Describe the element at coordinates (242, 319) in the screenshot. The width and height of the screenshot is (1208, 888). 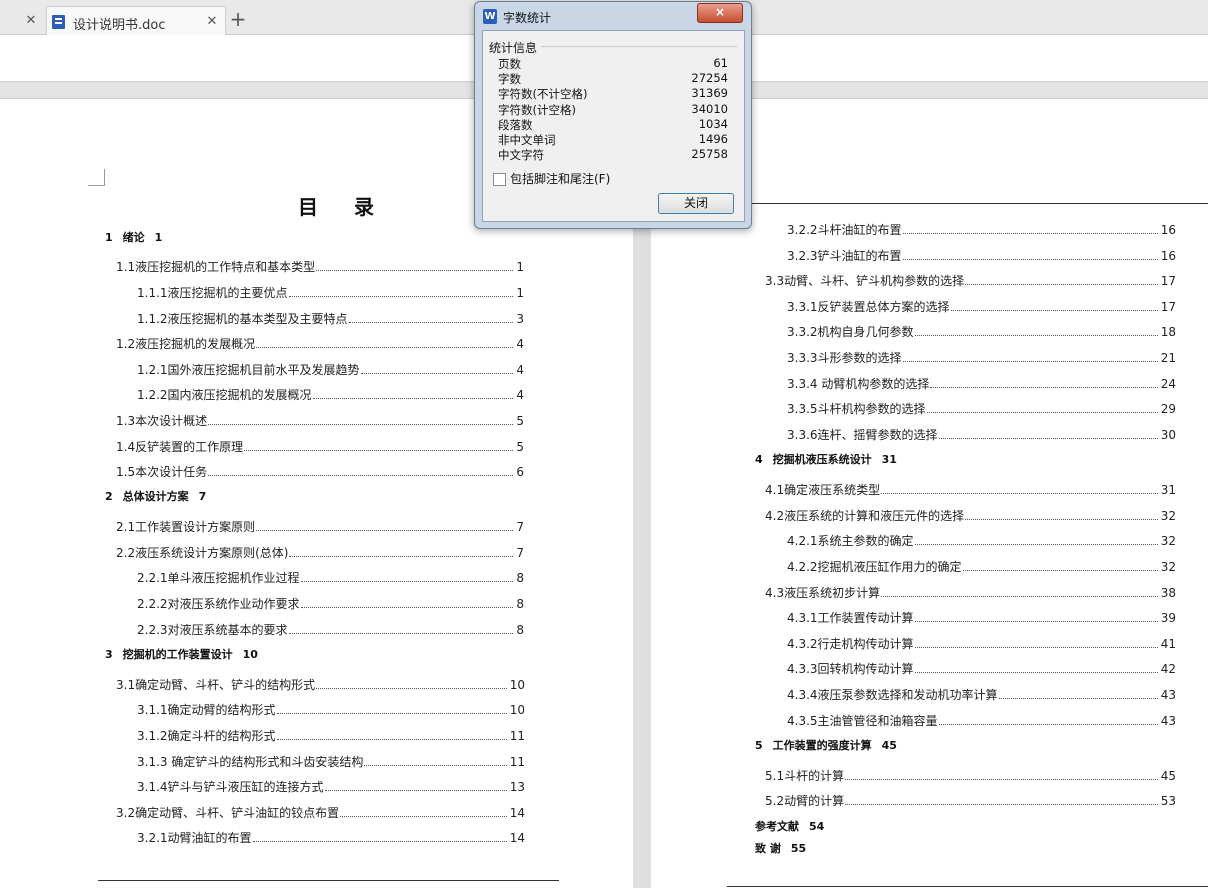
I see `toc-entry-text: 1.1.2液压挖掘机的基本类型及主要特点` at that location.